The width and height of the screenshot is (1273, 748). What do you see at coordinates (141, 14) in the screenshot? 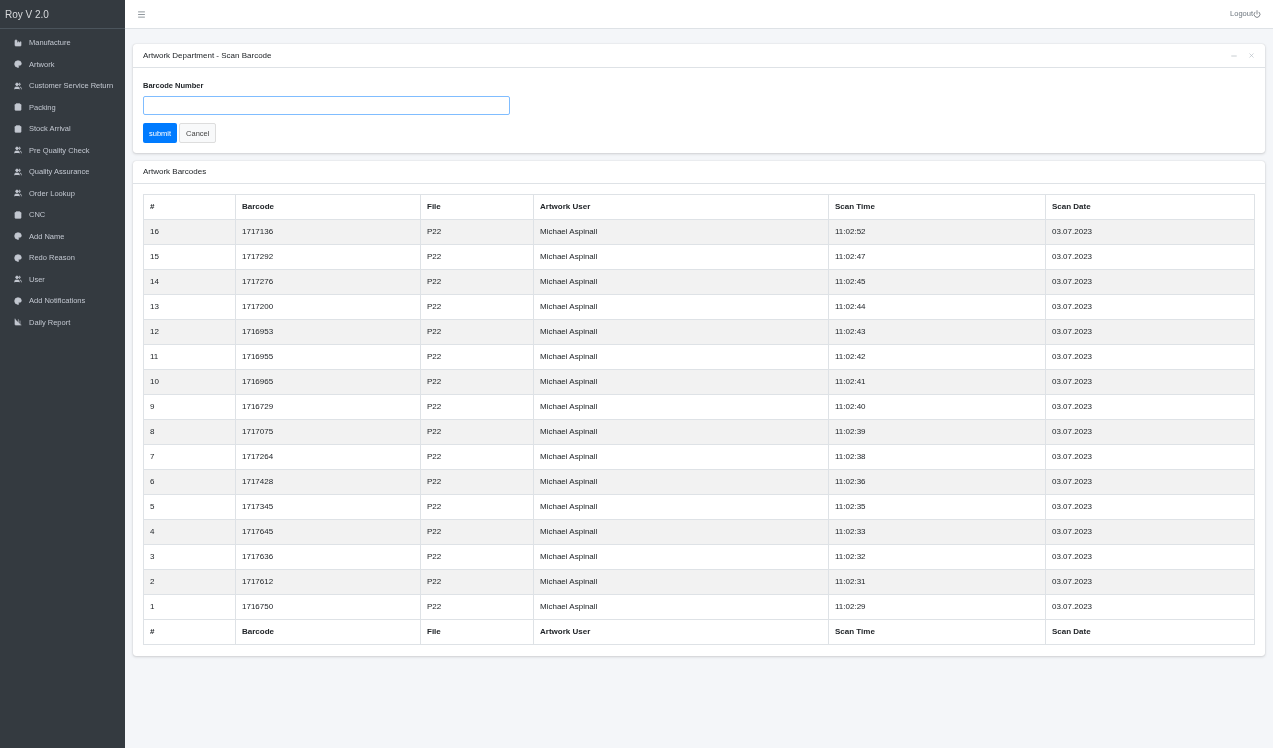
I see `menu-icon` at bounding box center [141, 14].